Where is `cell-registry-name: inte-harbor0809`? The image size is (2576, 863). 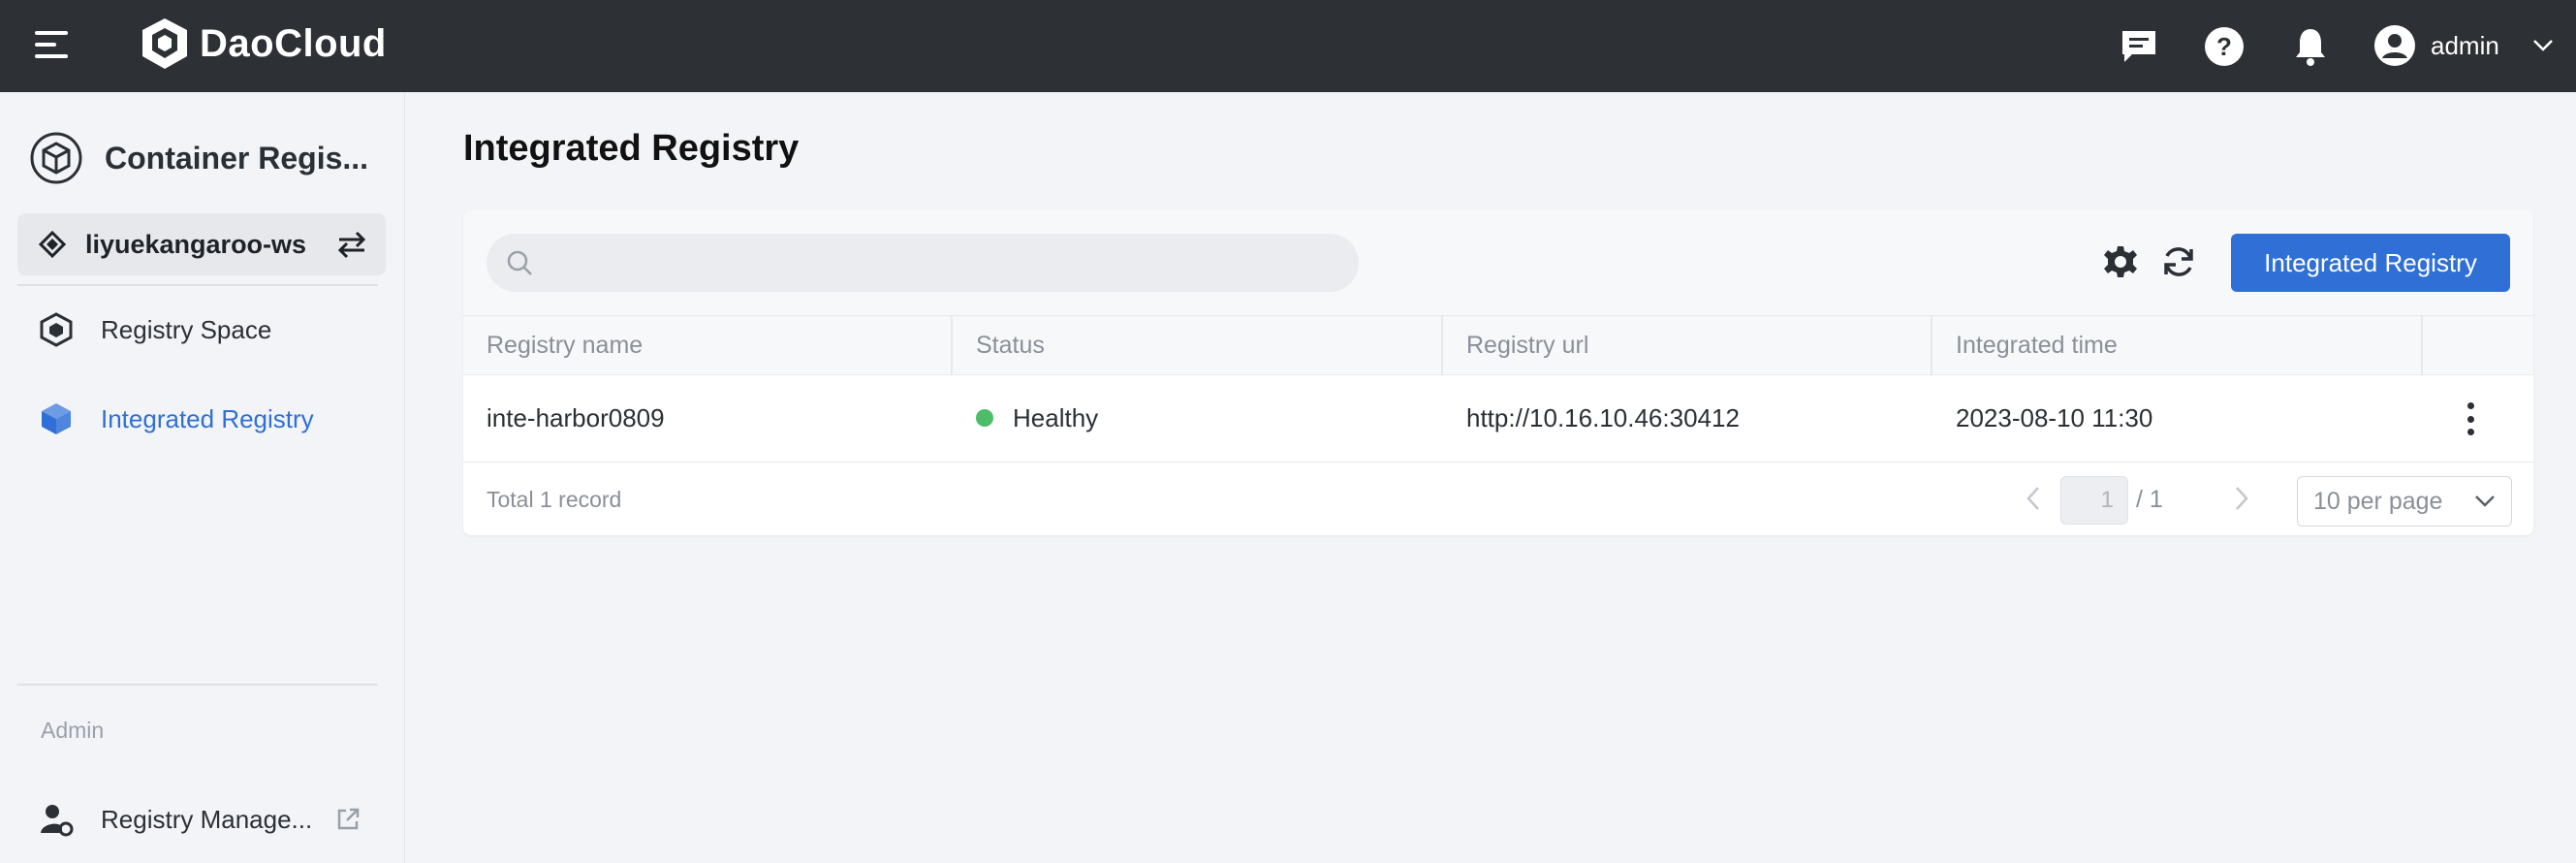 cell-registry-name: inte-harbor0809 is located at coordinates (564, 418).